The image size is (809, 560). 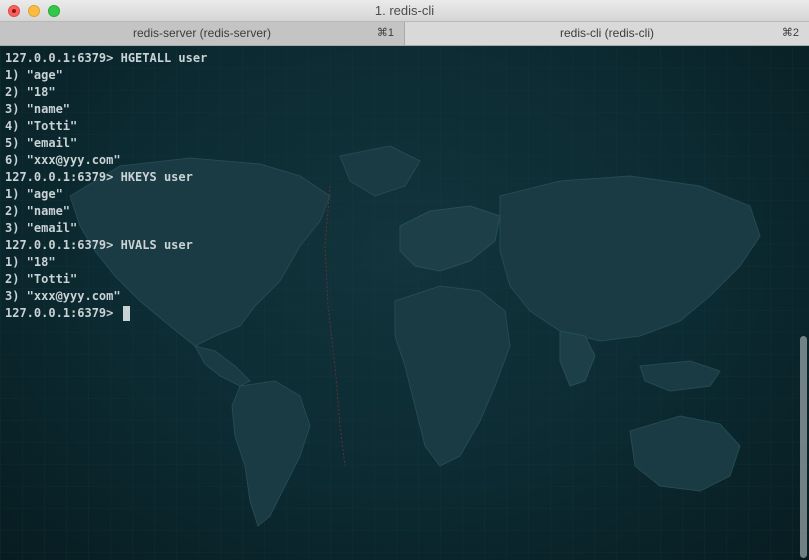 What do you see at coordinates (106, 58) in the screenshot?
I see `terminal-line: 127.0.0.1:6379> HGETALL user` at bounding box center [106, 58].